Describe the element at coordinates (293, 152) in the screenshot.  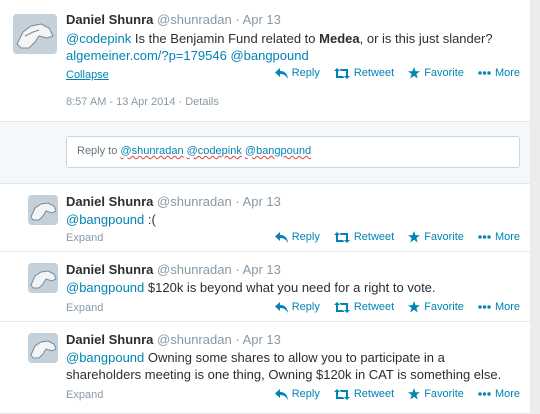
I see `reply-input: Reply to @shunradan @codepink @bangpound` at that location.